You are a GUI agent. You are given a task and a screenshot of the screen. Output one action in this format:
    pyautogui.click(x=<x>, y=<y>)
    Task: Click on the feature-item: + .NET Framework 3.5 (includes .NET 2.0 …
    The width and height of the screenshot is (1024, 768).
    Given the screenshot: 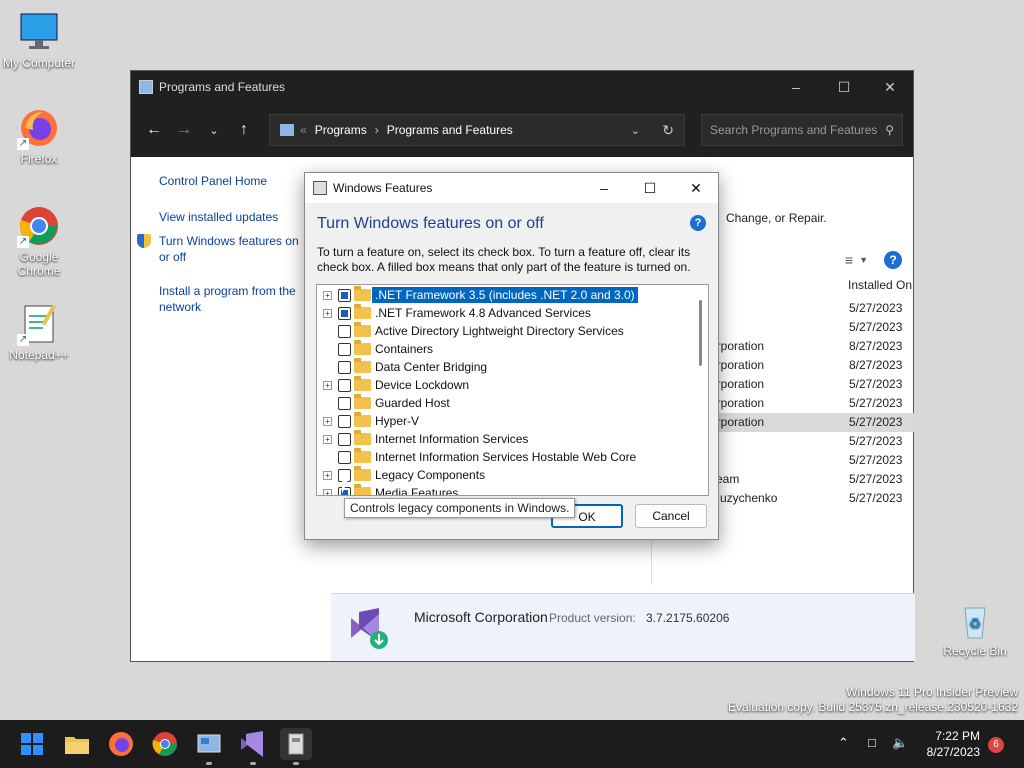 What is the action you would take?
    pyautogui.click(x=507, y=295)
    